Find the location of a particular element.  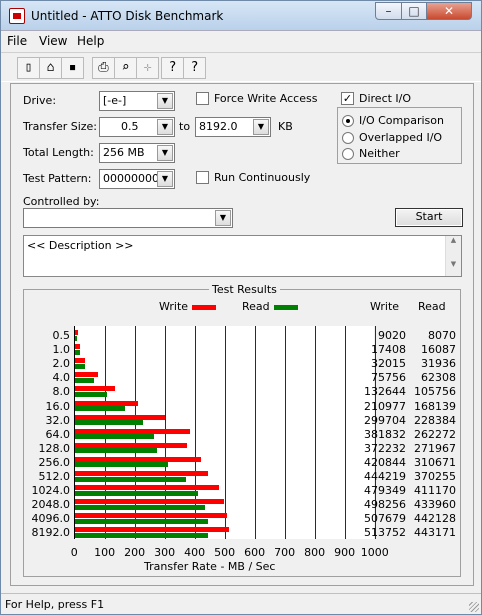

read-value: 105756 is located at coordinates (435, 392).